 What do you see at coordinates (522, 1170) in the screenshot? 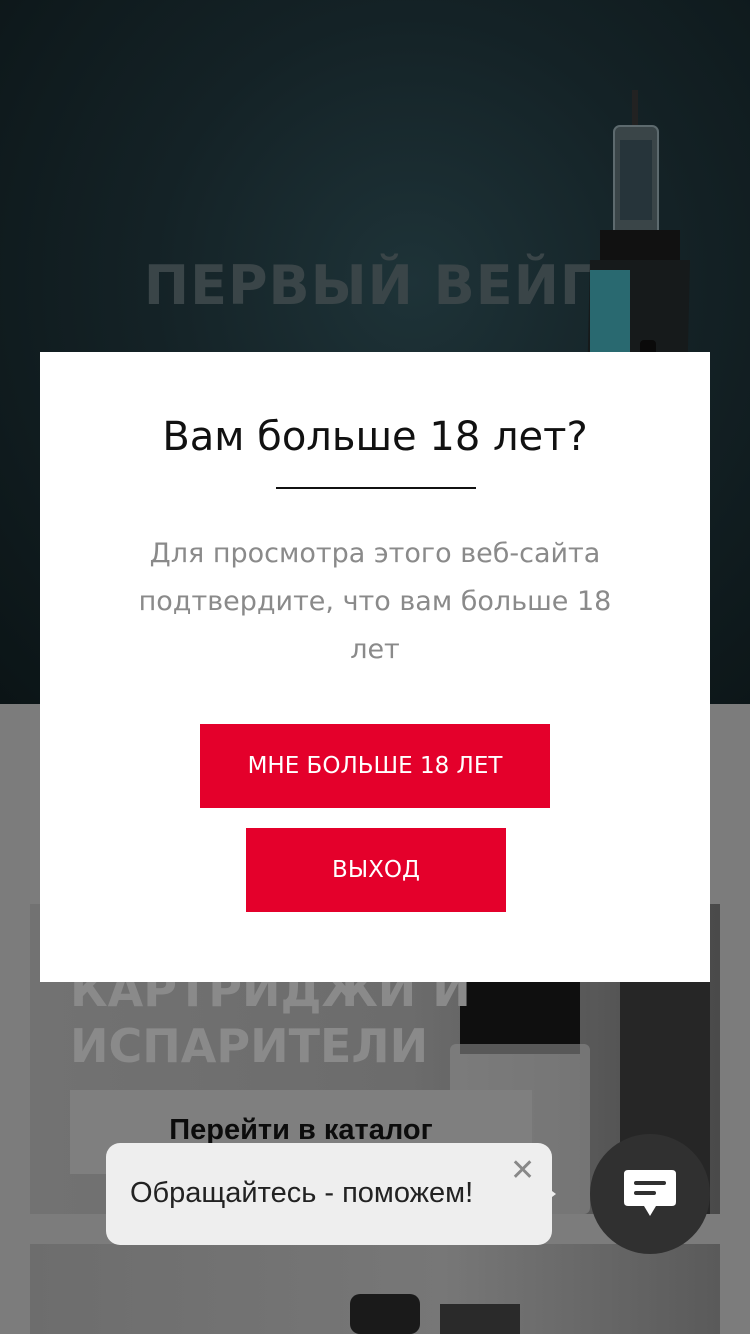
I see `close-icon: ✕` at bounding box center [522, 1170].